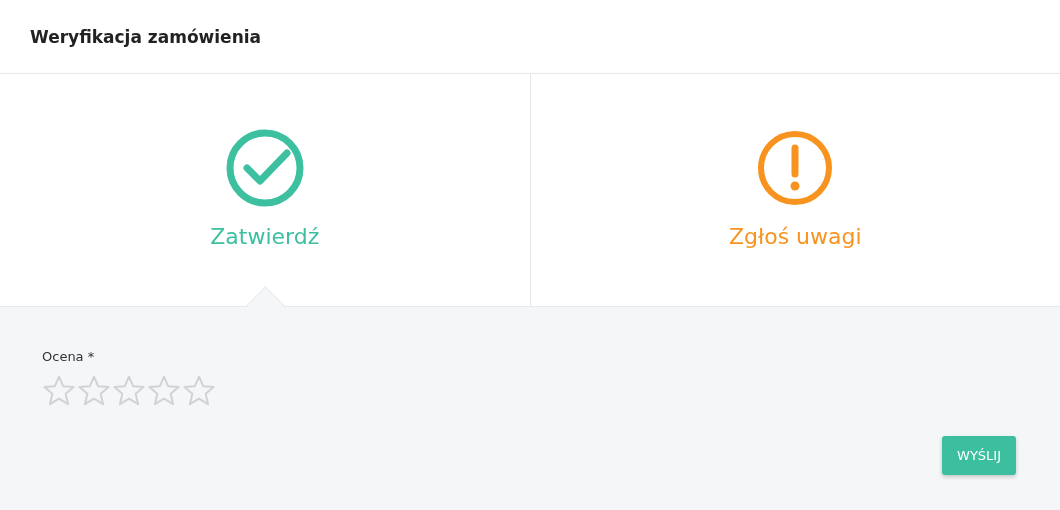 This screenshot has width=1060, height=510. Describe the element at coordinates (264, 168) in the screenshot. I see `check-circle-icon` at that location.